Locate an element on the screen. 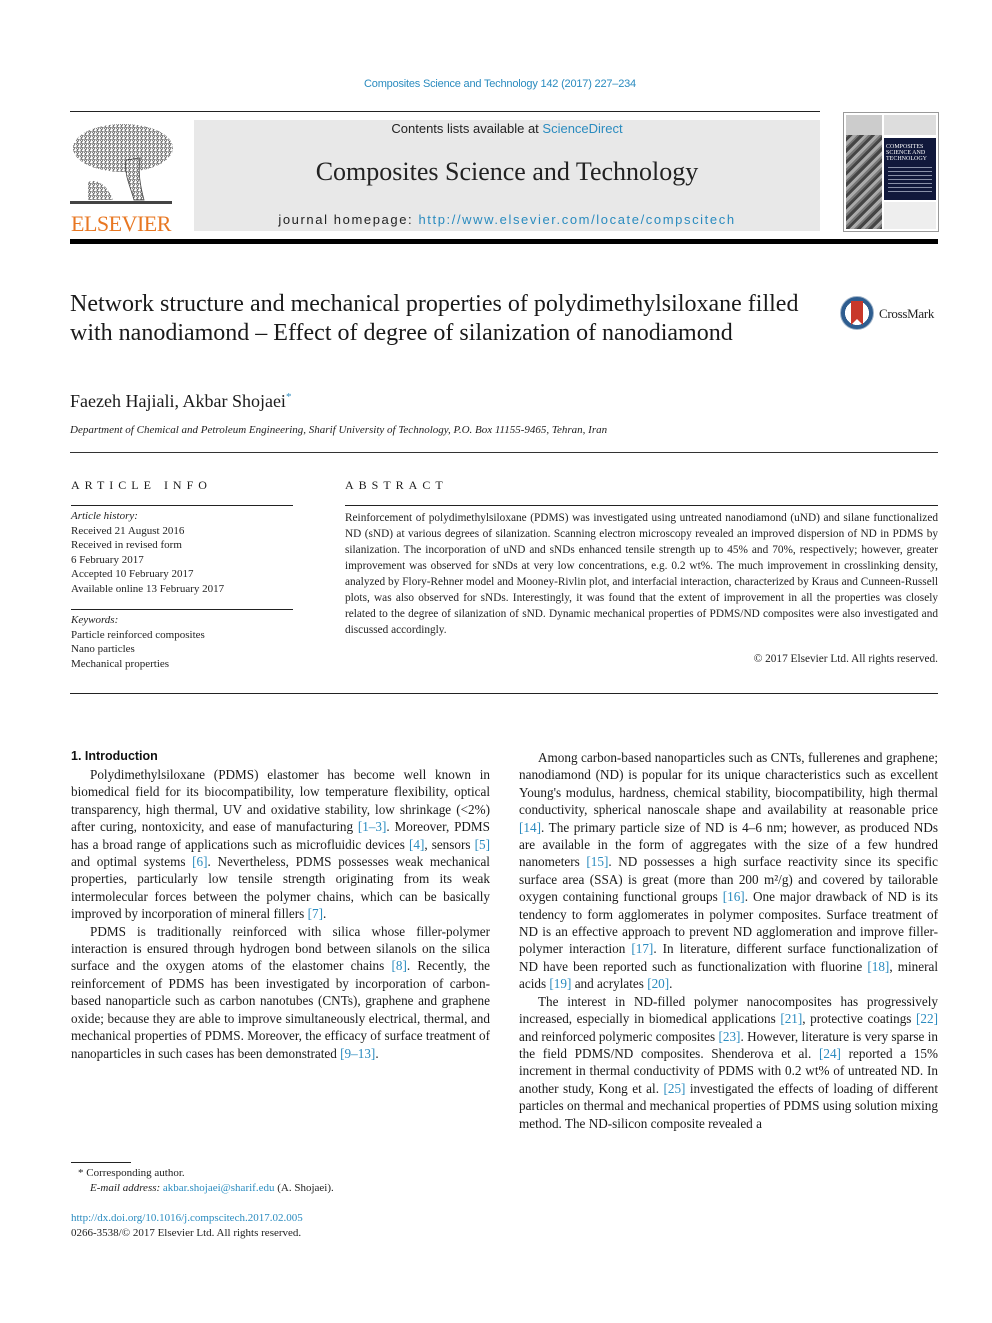 The height and width of the screenshot is (1323, 992). article-info-rule is located at coordinates (182, 505).